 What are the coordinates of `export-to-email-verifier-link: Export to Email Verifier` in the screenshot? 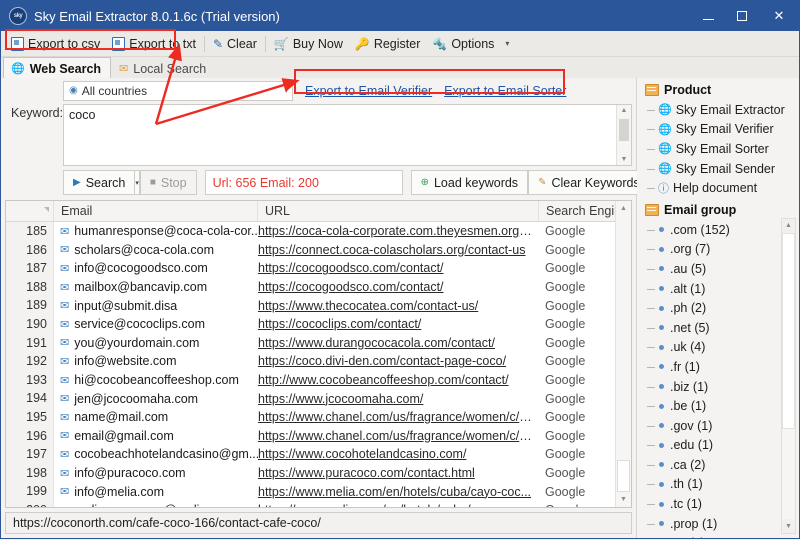 It's located at (368, 91).